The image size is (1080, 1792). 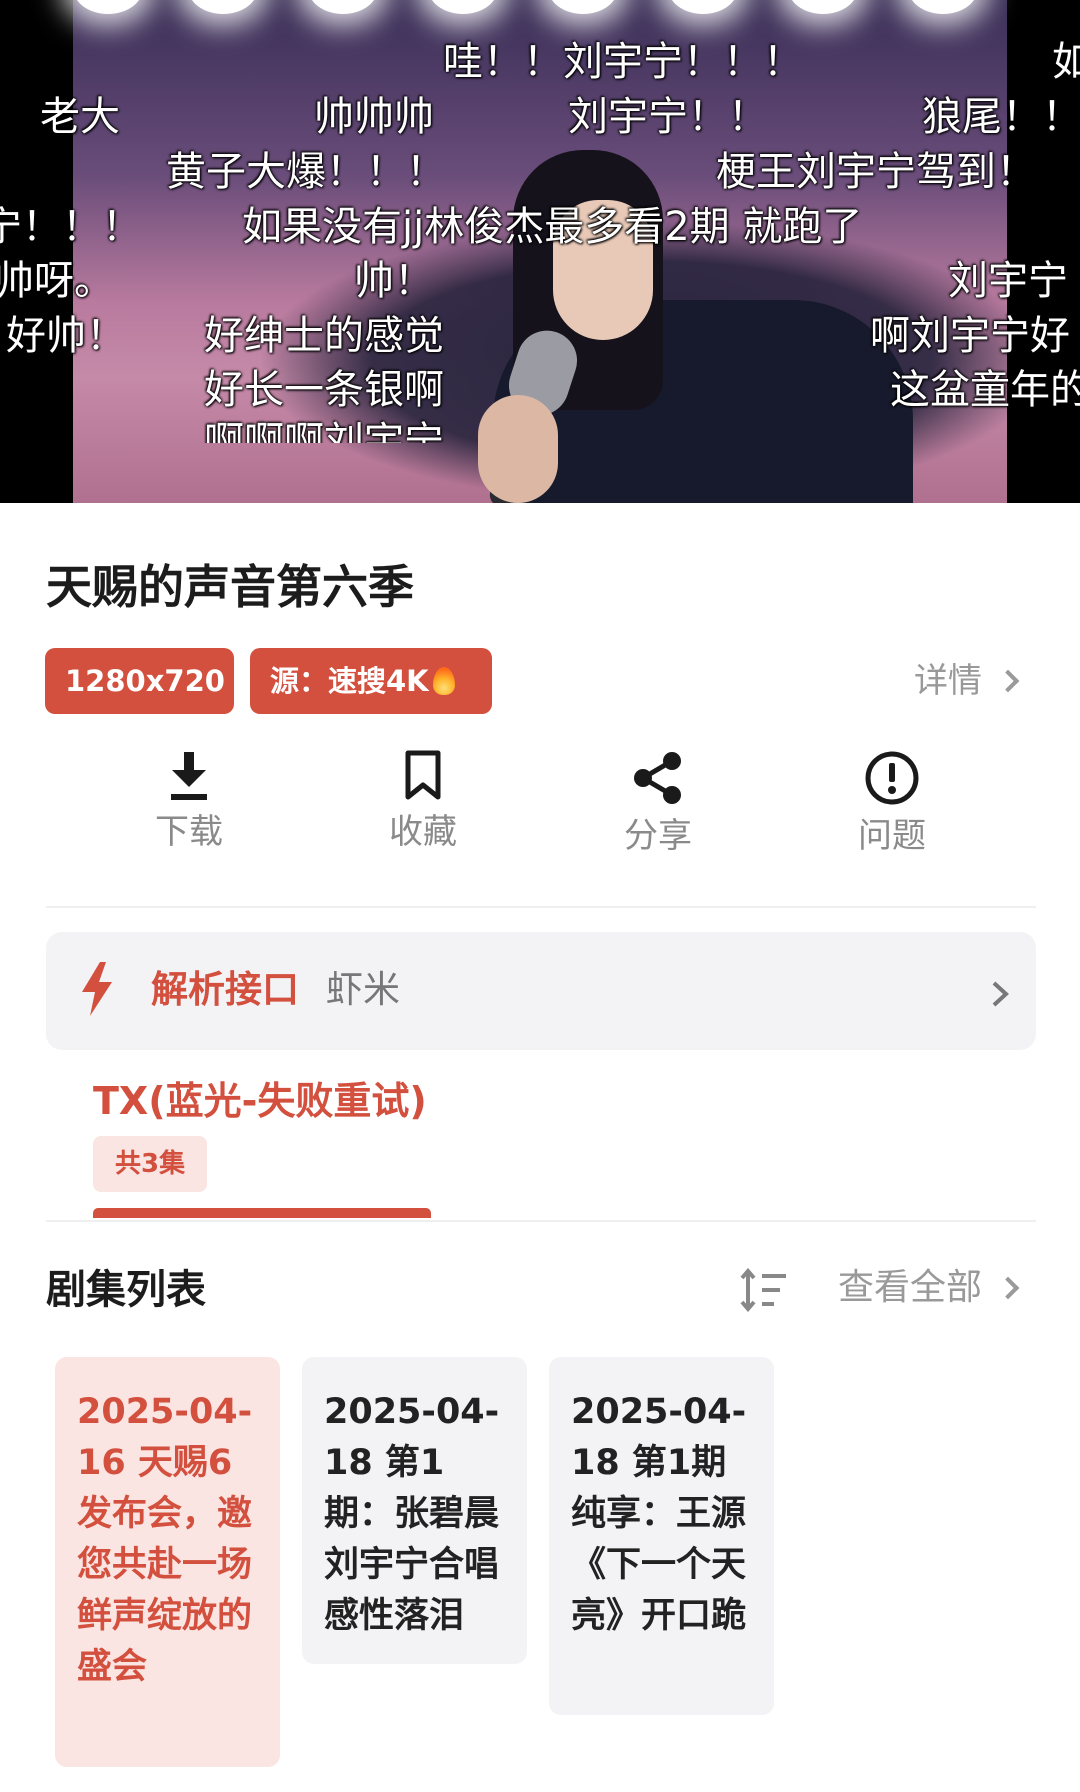 I want to click on danmaku-comment: 帅帅帅, so click(x=374, y=117).